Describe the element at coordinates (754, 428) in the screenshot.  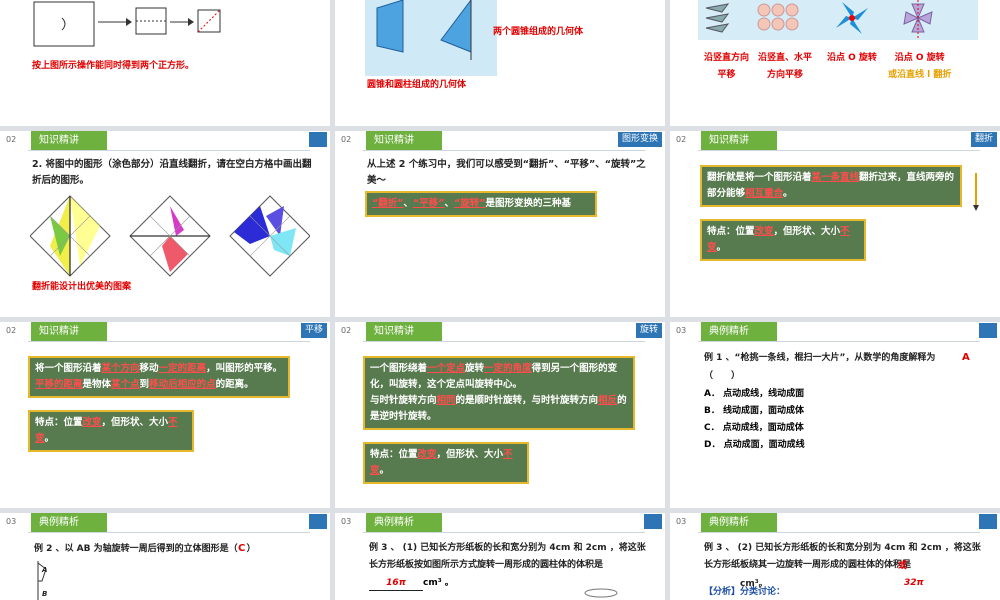
I see `option-c: C． 点动成线，面动成体` at that location.